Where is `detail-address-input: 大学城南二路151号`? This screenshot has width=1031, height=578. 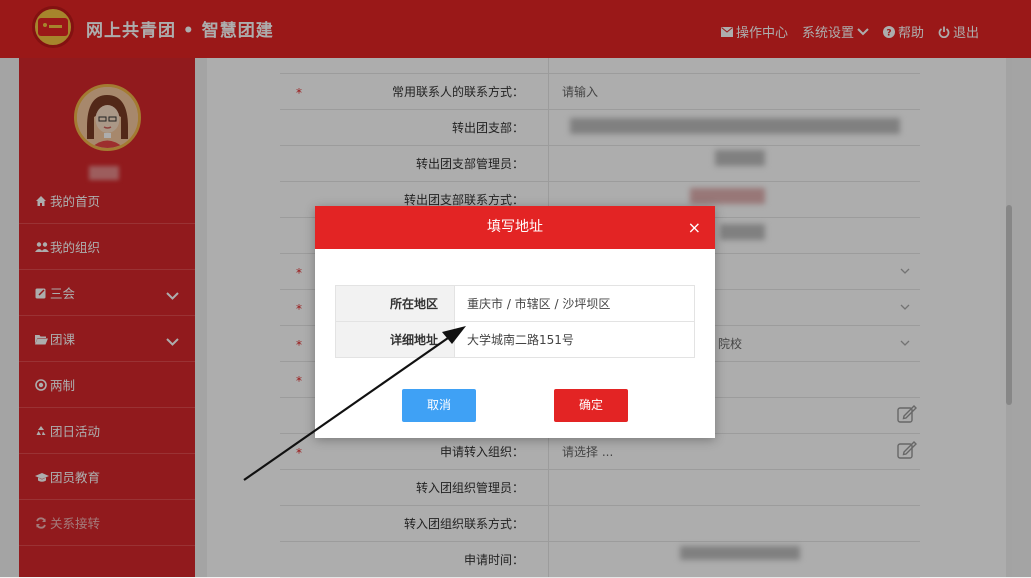
detail-address-input: 大学城南二路151号 is located at coordinates (574, 339).